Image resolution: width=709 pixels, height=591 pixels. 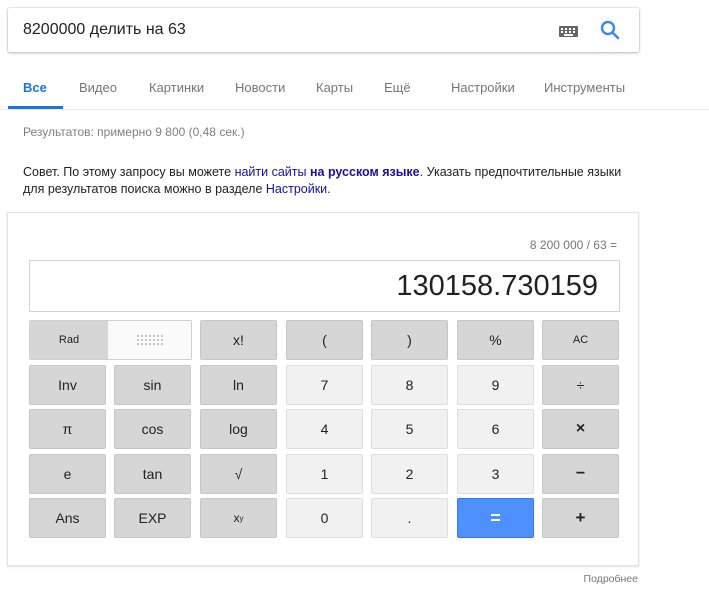 I want to click on log-key: log, so click(x=238, y=429).